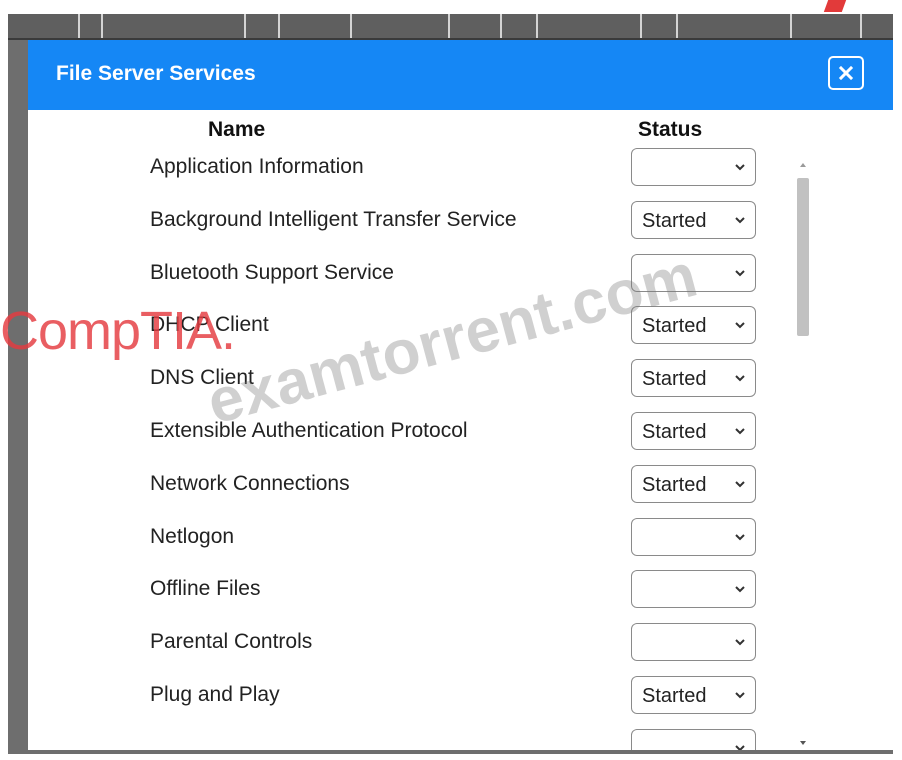 Image resolution: width=902 pixels, height=760 pixels. Describe the element at coordinates (803, 257) in the screenshot. I see `scroll-thumb` at that location.